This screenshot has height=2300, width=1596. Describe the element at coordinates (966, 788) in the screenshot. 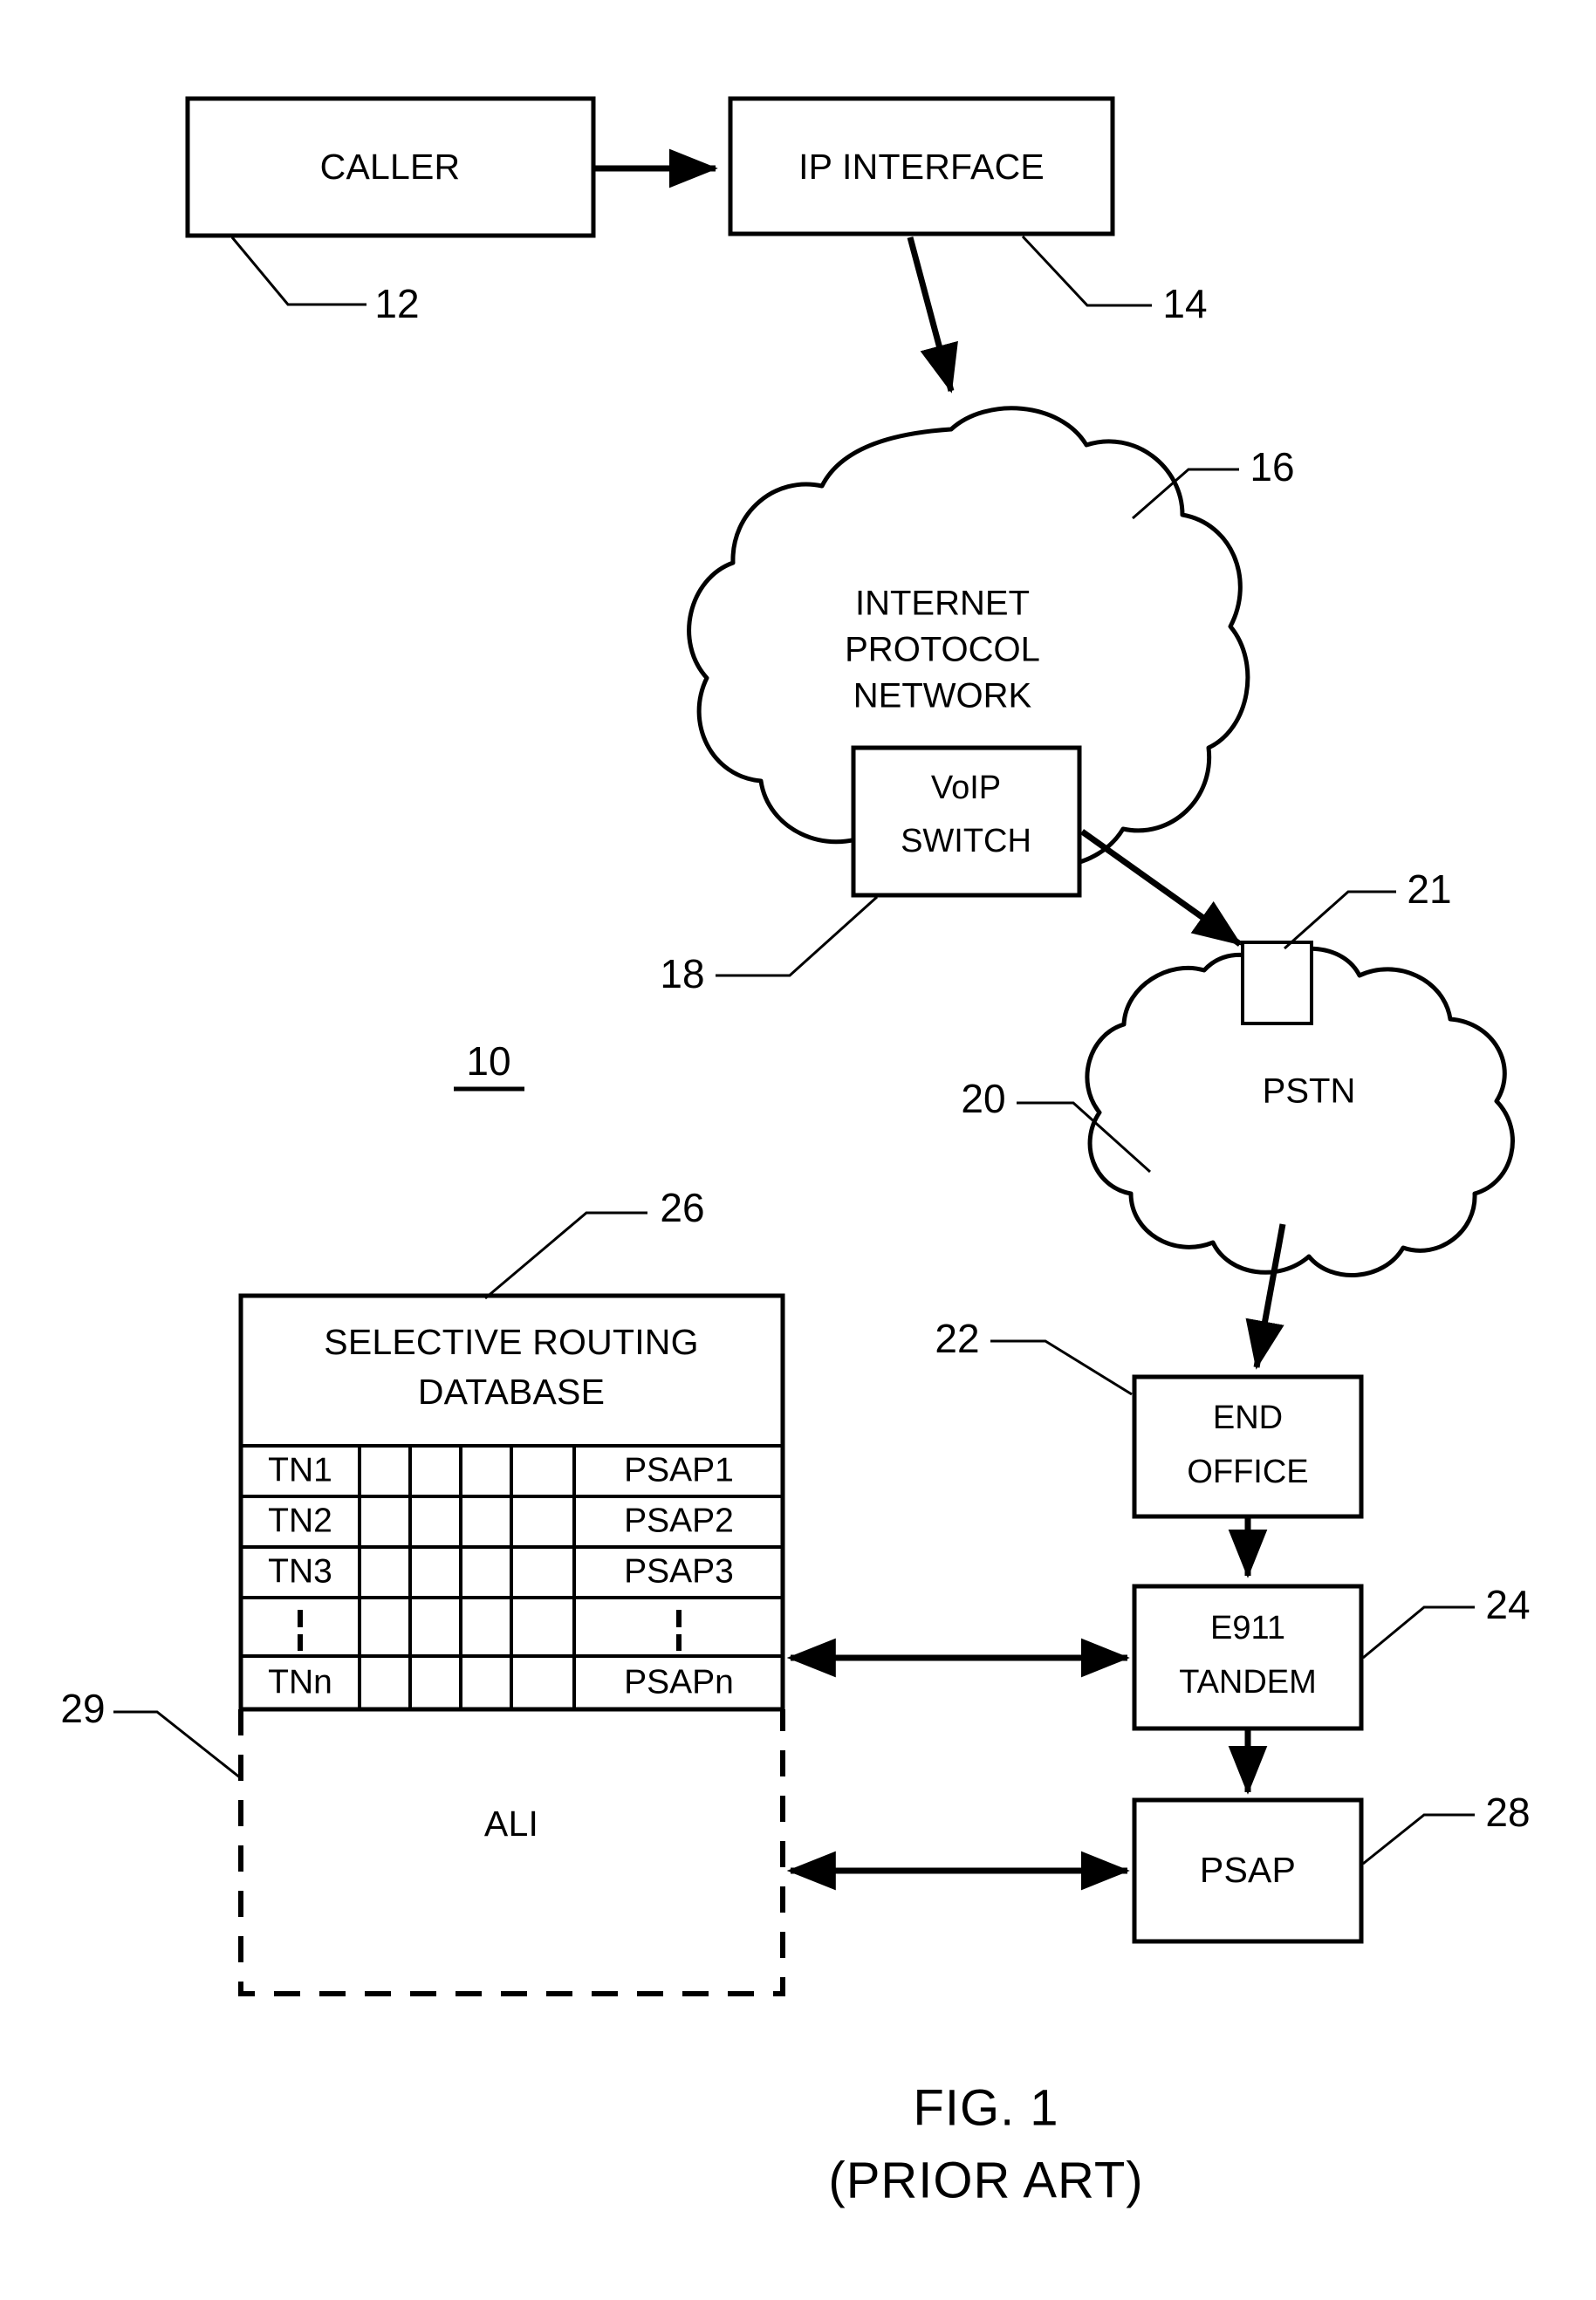

I see `voip-switch-label-line1: VoIP` at that location.